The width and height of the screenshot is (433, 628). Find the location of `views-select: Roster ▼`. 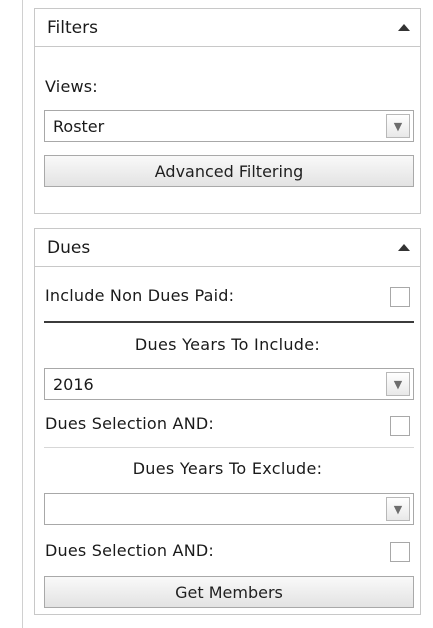

views-select: Roster ▼ is located at coordinates (229, 126).